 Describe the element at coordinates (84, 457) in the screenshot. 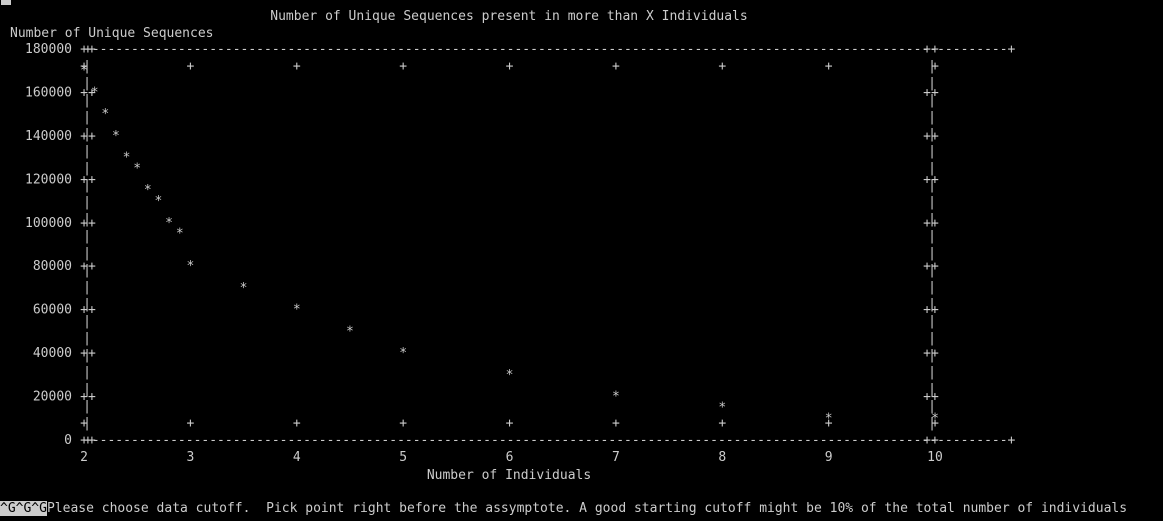

I see `x-tick-label: 2` at that location.